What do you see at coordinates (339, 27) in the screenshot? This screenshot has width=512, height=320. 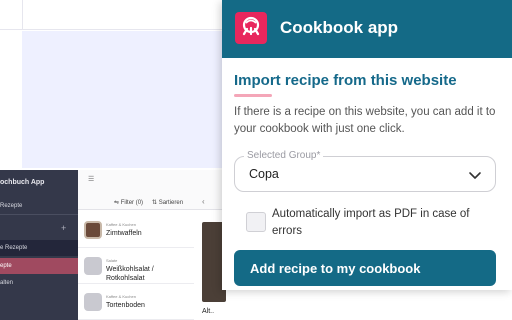 I see `popup-title: Cookbook app` at bounding box center [339, 27].